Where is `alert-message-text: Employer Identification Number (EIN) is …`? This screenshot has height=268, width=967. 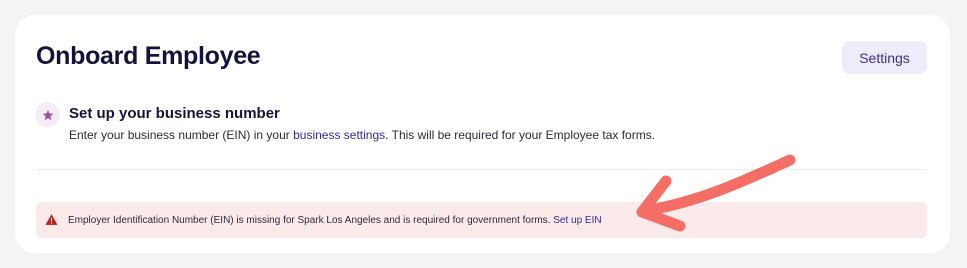 alert-message-text: Employer Identification Number (EIN) is … is located at coordinates (309, 220).